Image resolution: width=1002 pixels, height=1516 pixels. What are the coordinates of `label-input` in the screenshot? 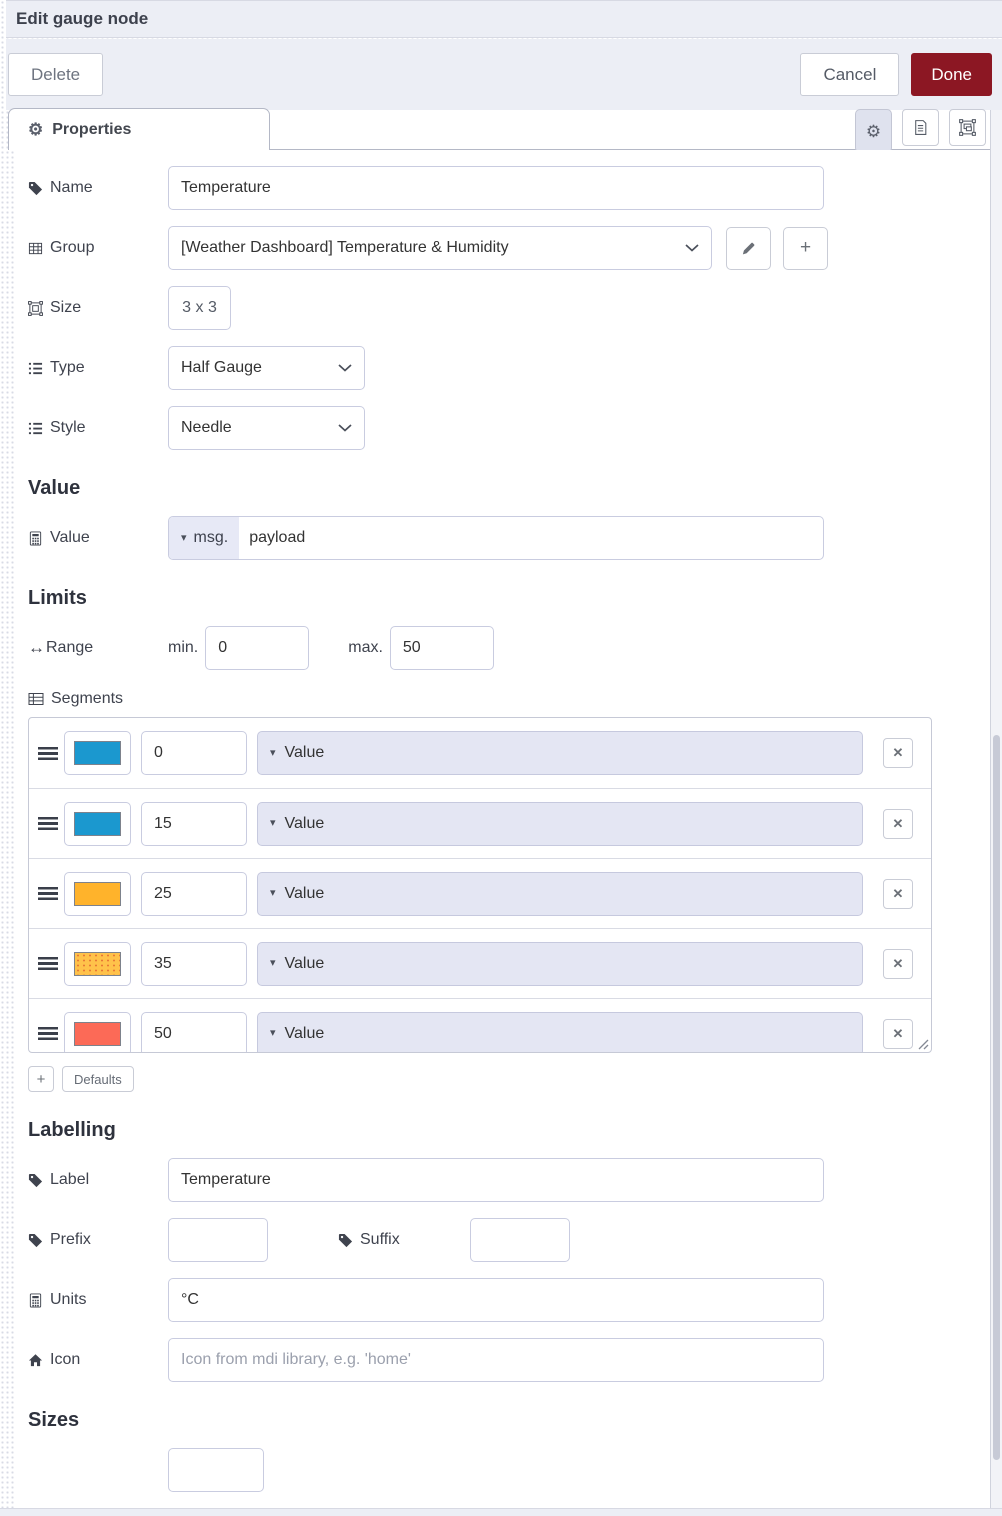 It's located at (496, 1180).